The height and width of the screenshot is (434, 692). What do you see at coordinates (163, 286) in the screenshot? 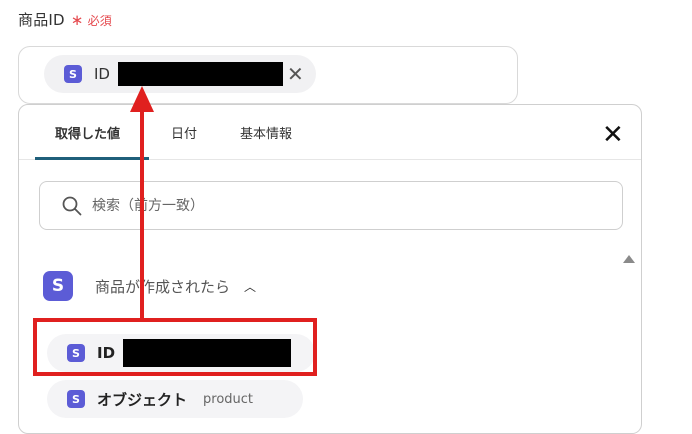
I see `section-title: 商品が作成されたら` at bounding box center [163, 286].